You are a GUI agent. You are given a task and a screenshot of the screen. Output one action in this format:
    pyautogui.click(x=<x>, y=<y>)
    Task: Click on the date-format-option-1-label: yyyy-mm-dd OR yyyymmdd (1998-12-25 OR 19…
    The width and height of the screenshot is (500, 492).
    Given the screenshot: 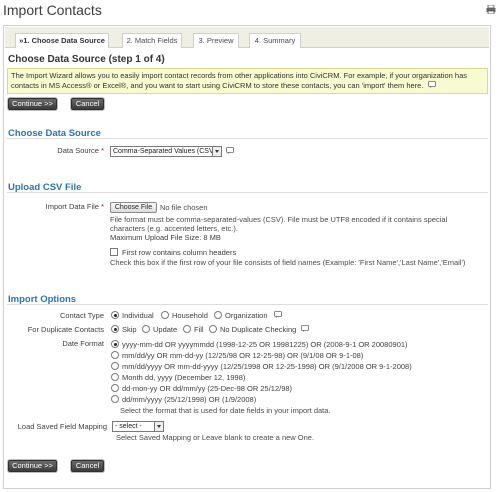 What is the action you would take?
    pyautogui.click(x=265, y=344)
    